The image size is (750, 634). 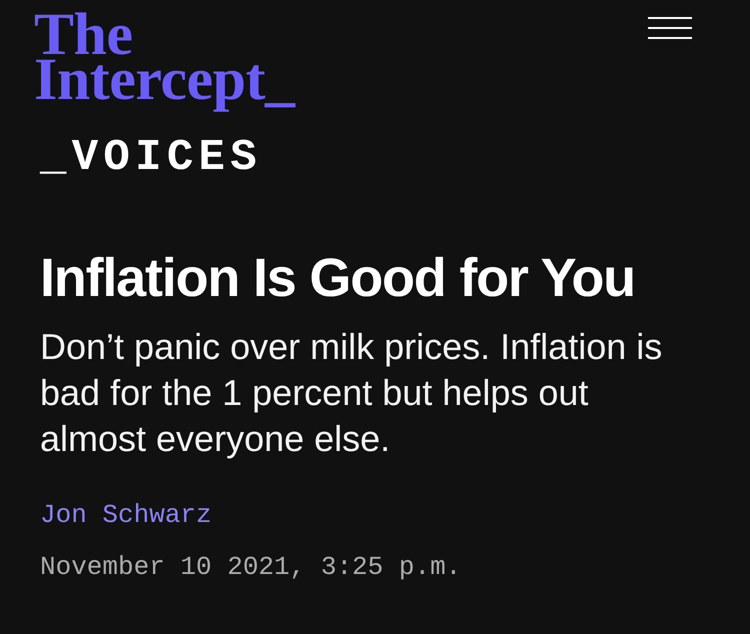 What do you see at coordinates (126, 515) in the screenshot?
I see `author-link: Jon Schwarz` at bounding box center [126, 515].